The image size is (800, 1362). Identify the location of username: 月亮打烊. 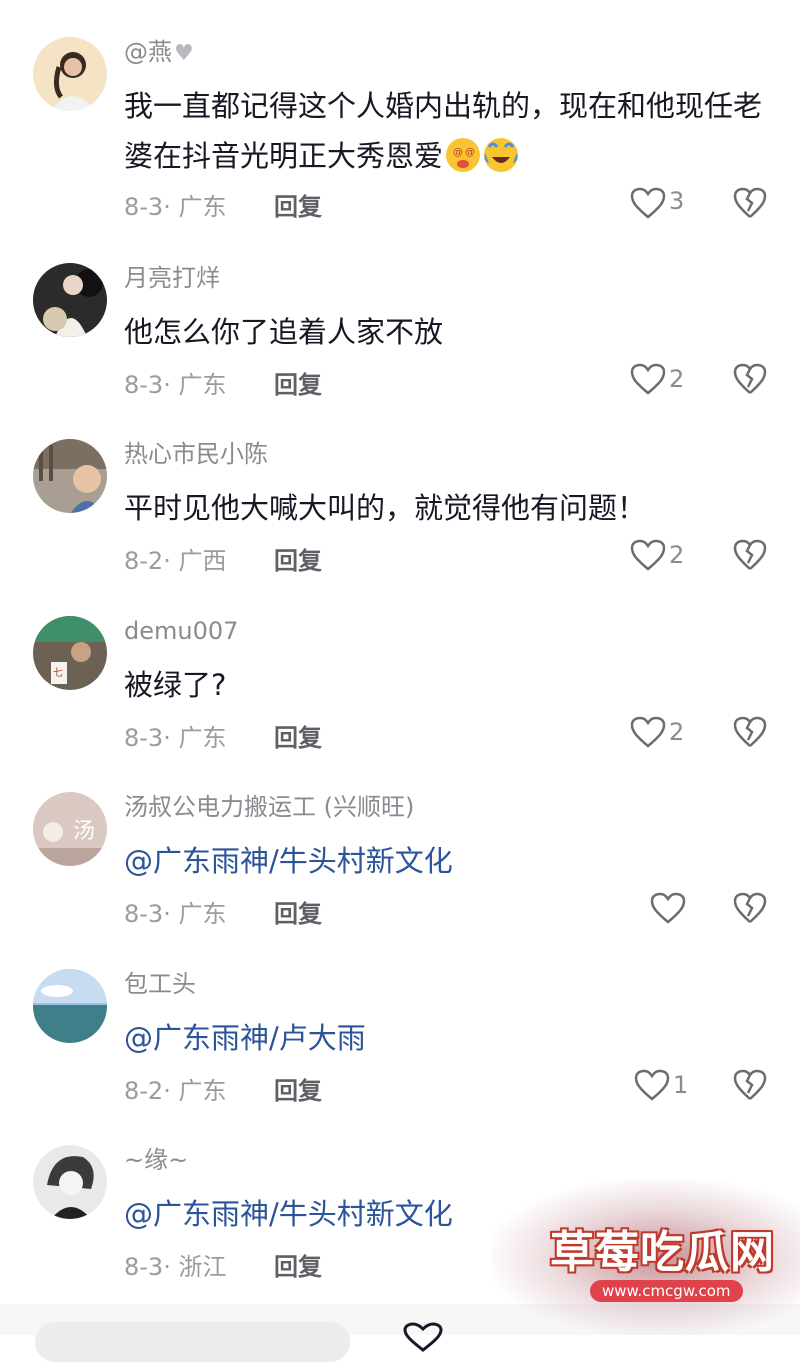
(172, 278).